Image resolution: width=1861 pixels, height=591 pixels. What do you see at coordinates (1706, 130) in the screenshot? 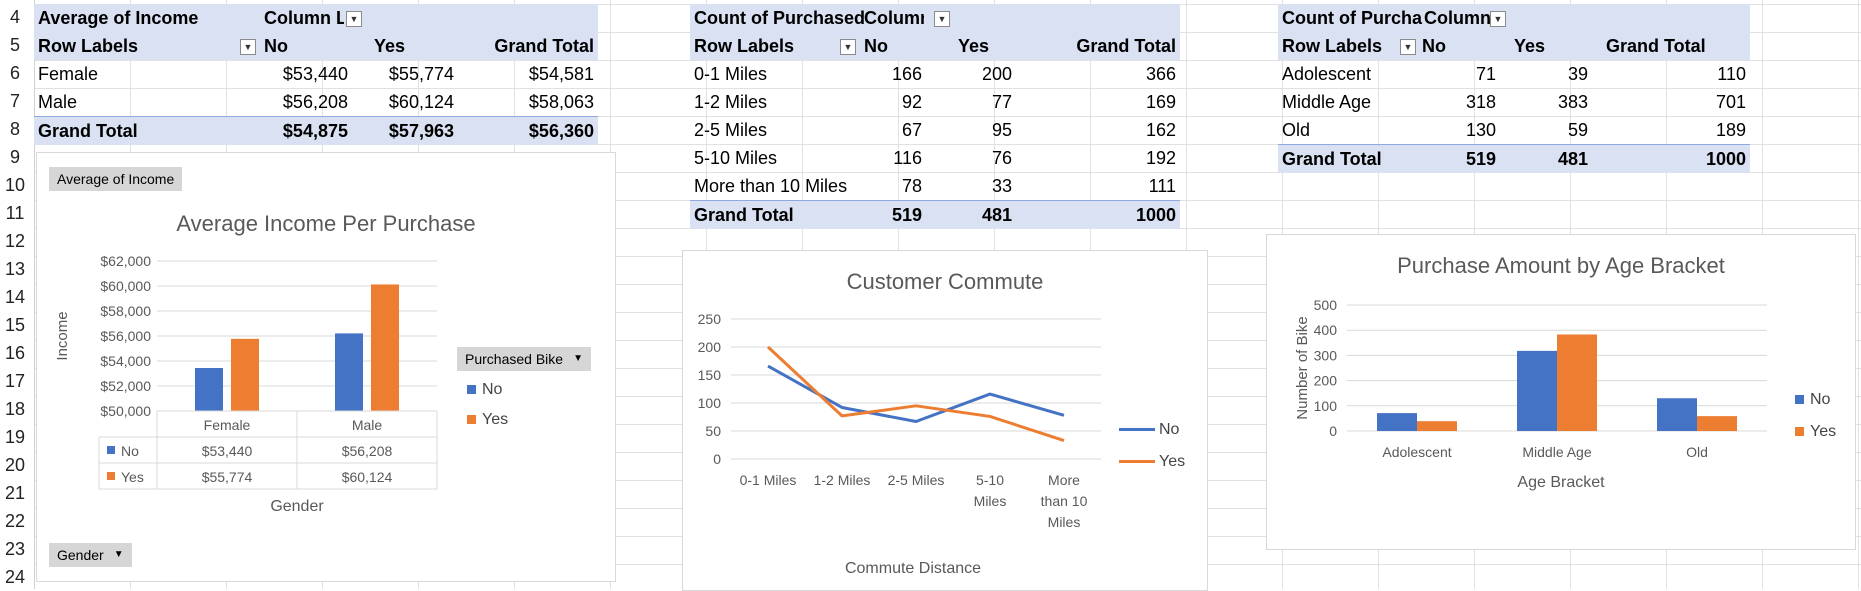
I see `value-cell: 189` at bounding box center [1706, 130].